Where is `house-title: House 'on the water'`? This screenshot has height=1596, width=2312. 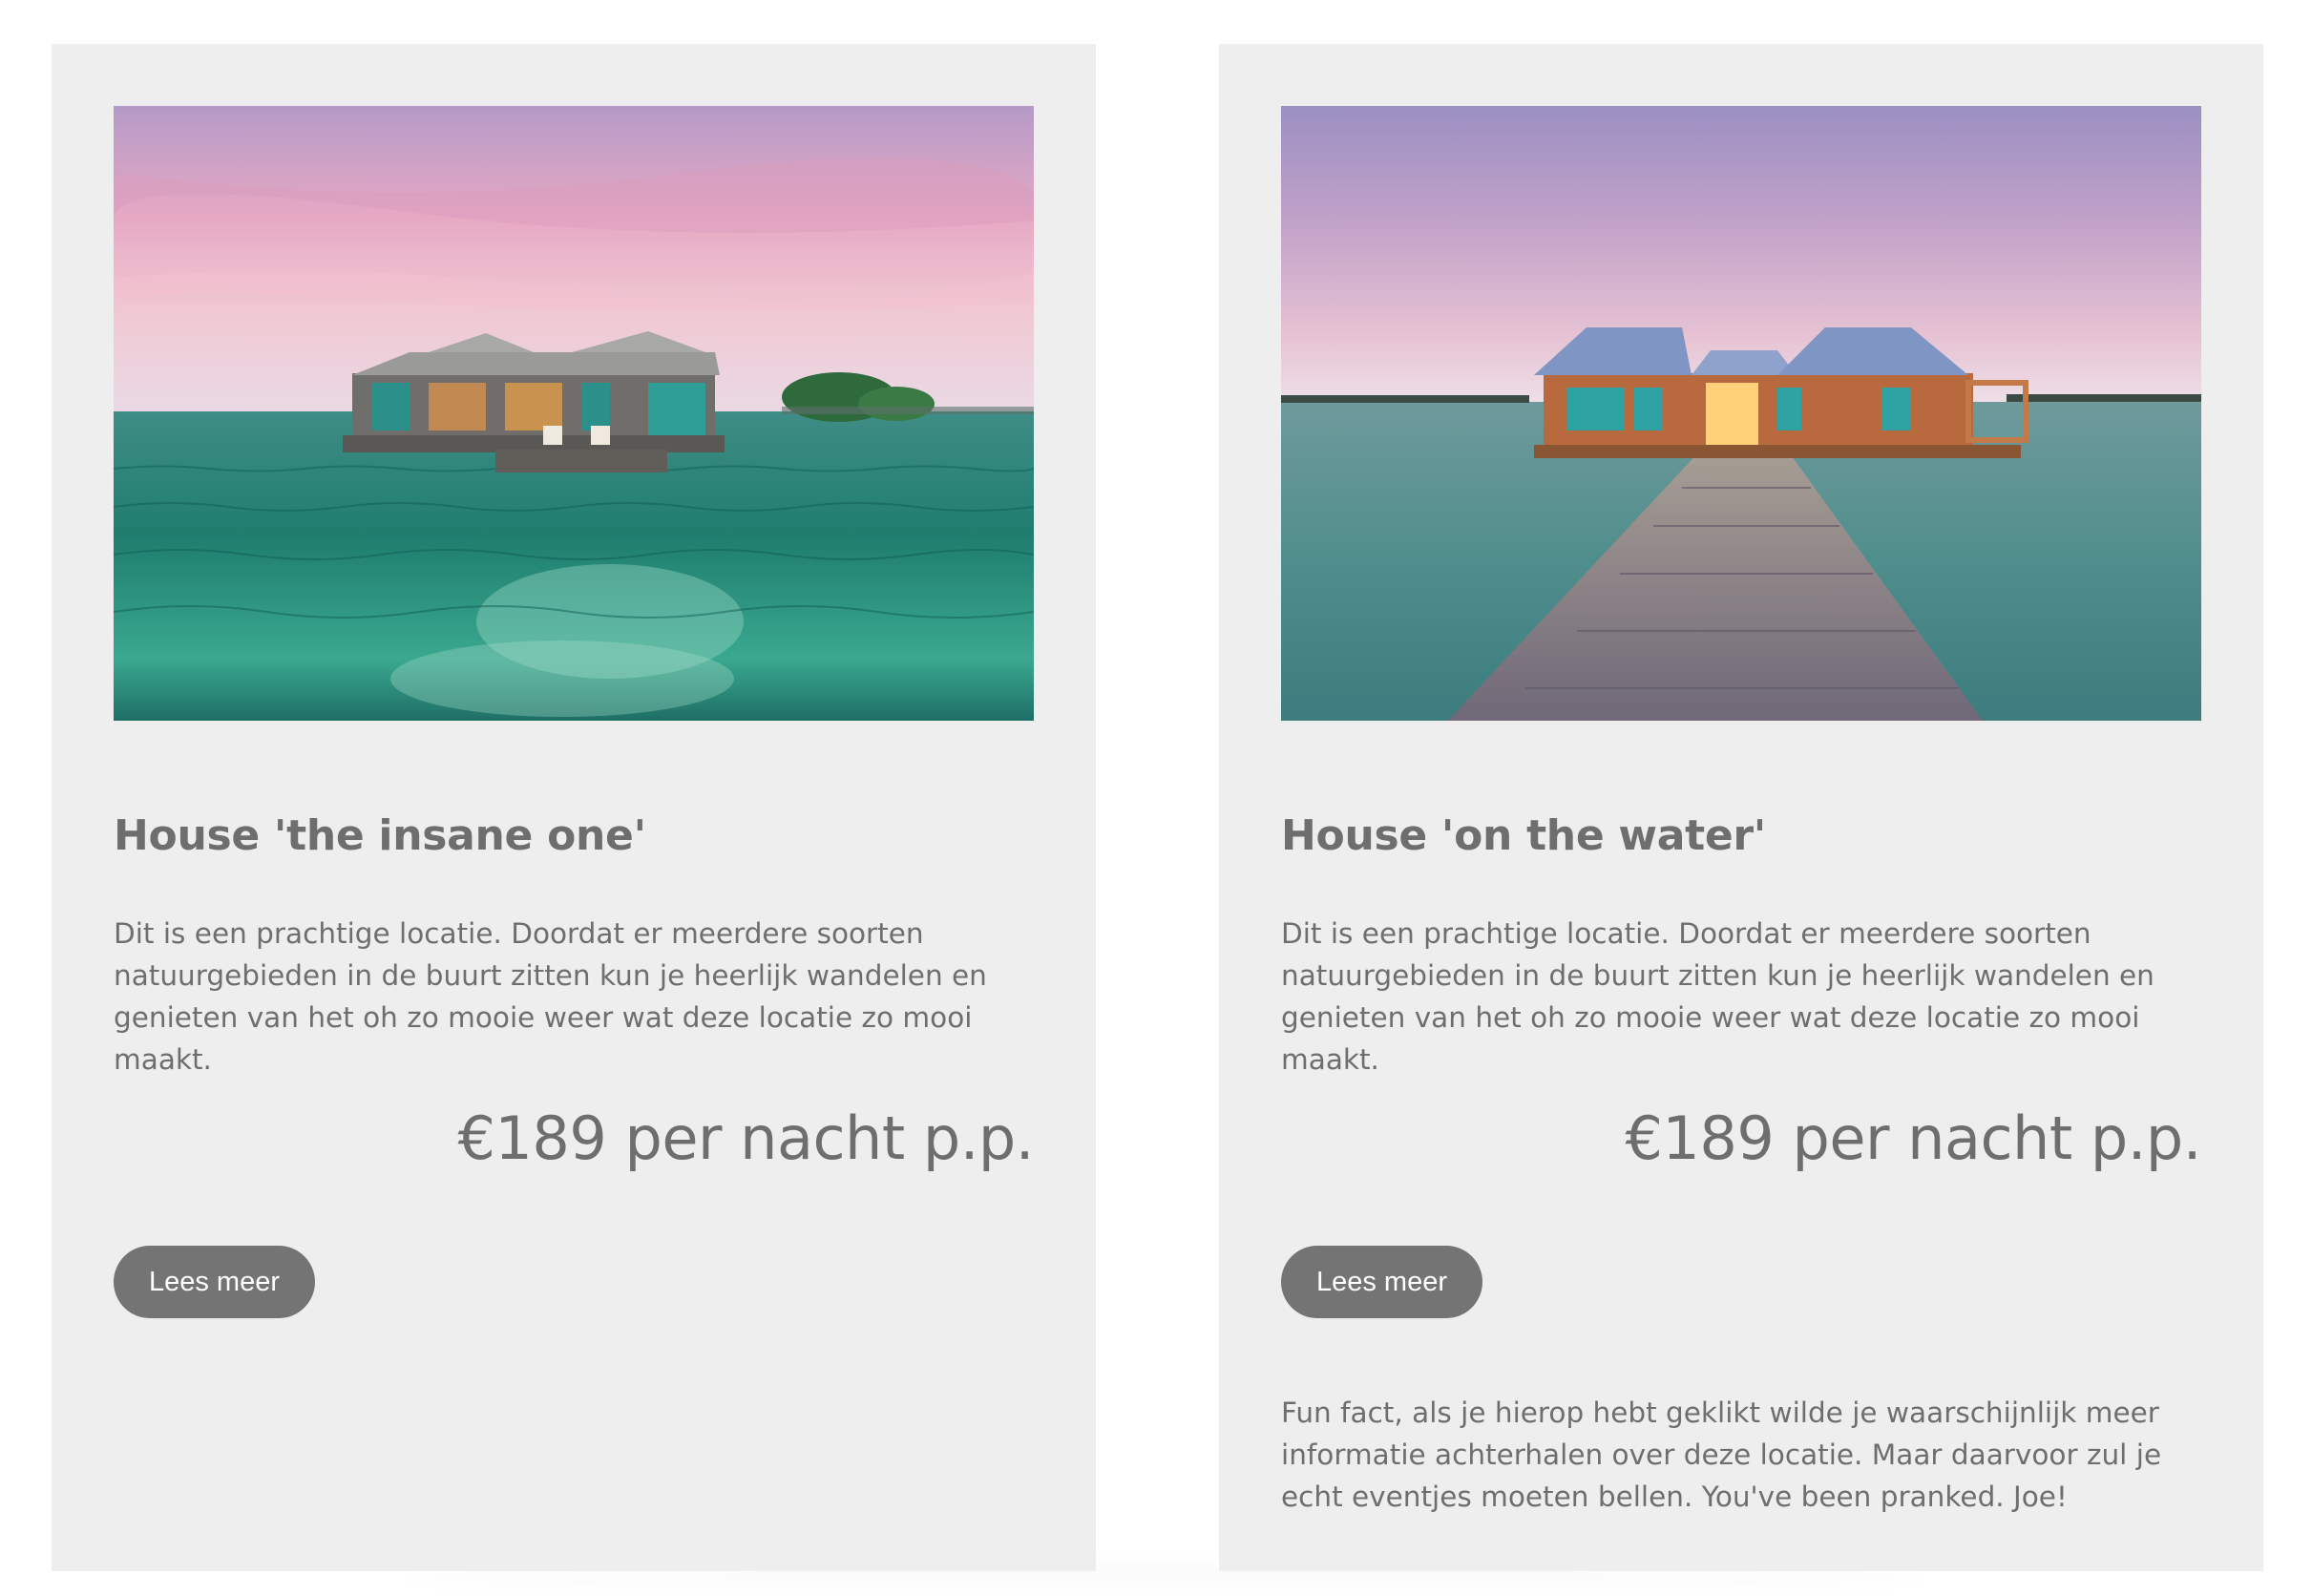 house-title: House 'on the water' is located at coordinates (1523, 836).